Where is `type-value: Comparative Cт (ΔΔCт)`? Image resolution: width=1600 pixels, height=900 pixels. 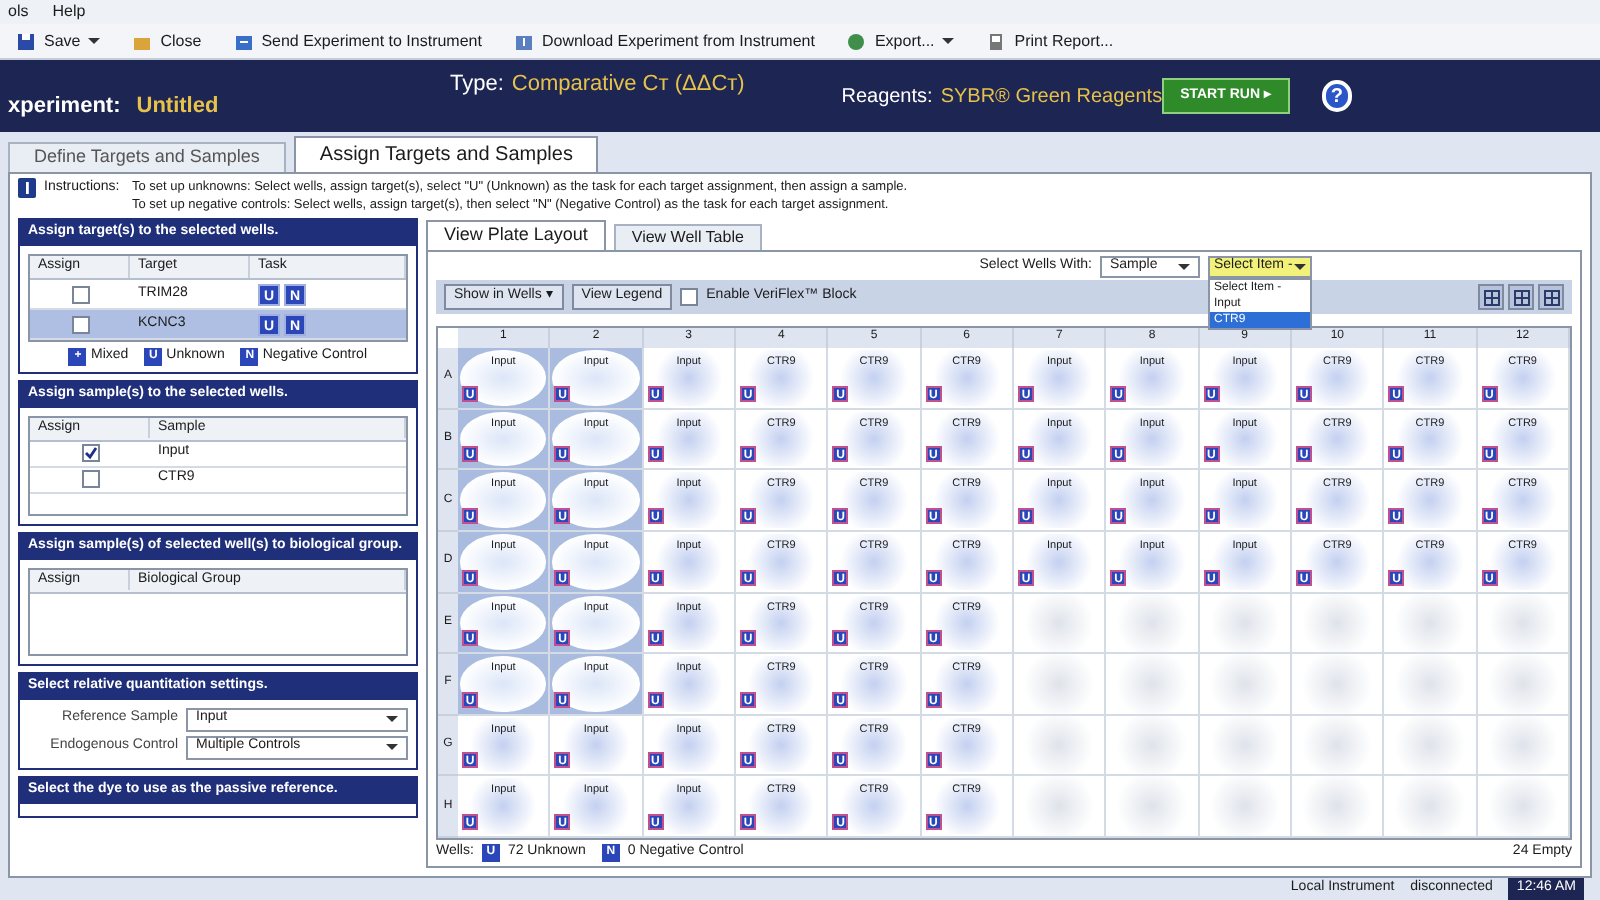
type-value: Comparative Cт (ΔΔCт) is located at coordinates (628, 84).